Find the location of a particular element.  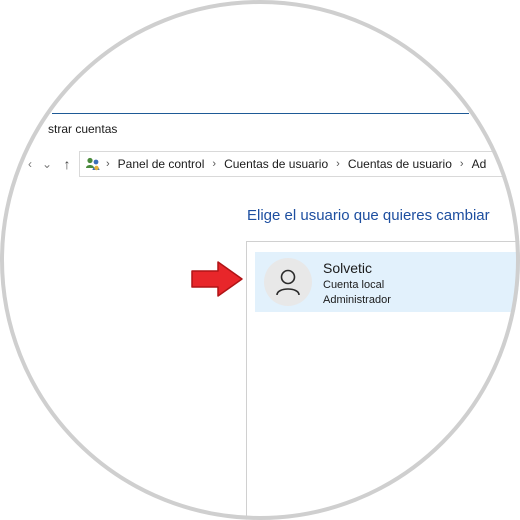

up-arrow-icon: ↑ is located at coordinates (67, 164).